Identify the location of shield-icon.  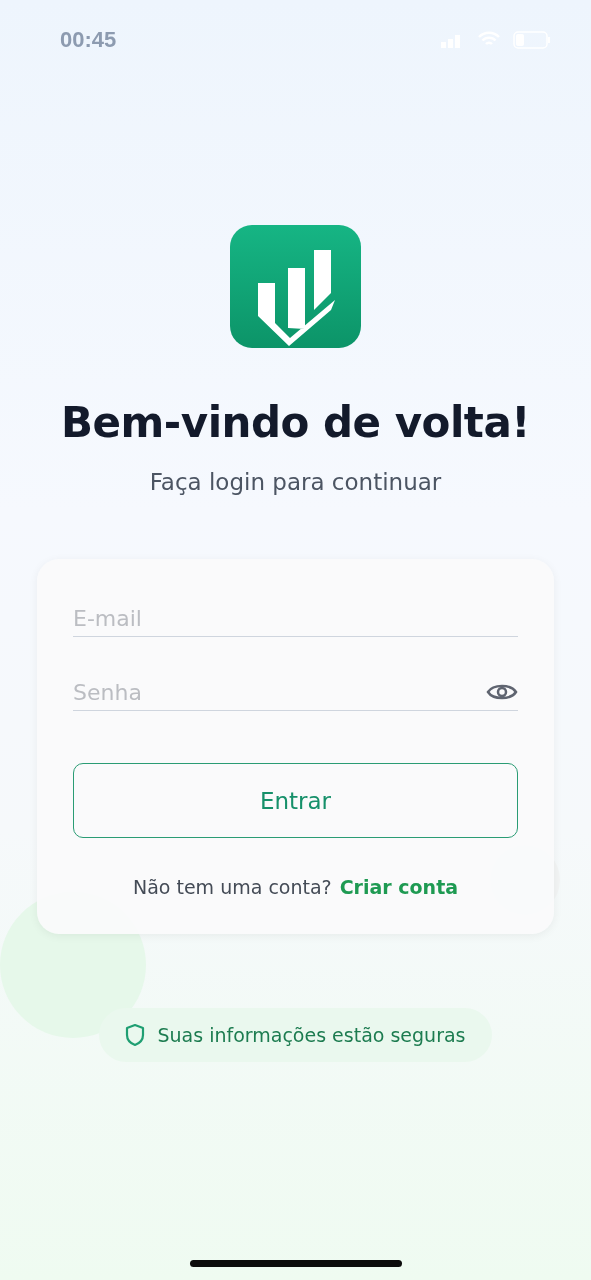
(135, 1035).